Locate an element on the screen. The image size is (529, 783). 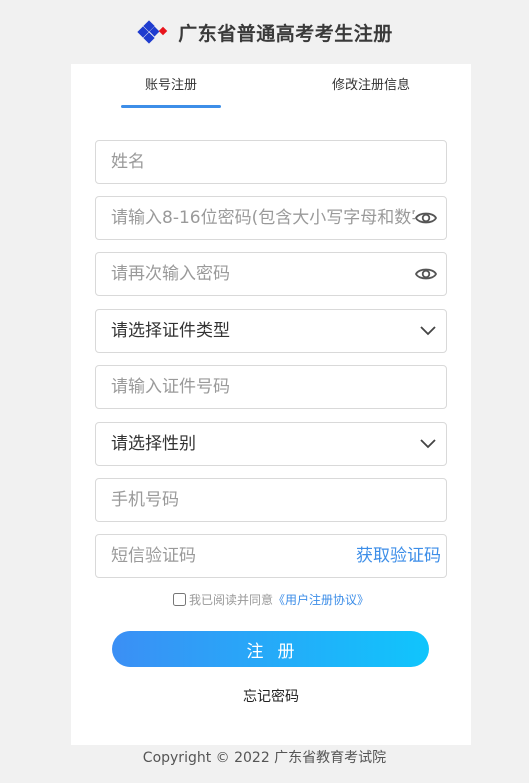
name-field is located at coordinates (271, 162).